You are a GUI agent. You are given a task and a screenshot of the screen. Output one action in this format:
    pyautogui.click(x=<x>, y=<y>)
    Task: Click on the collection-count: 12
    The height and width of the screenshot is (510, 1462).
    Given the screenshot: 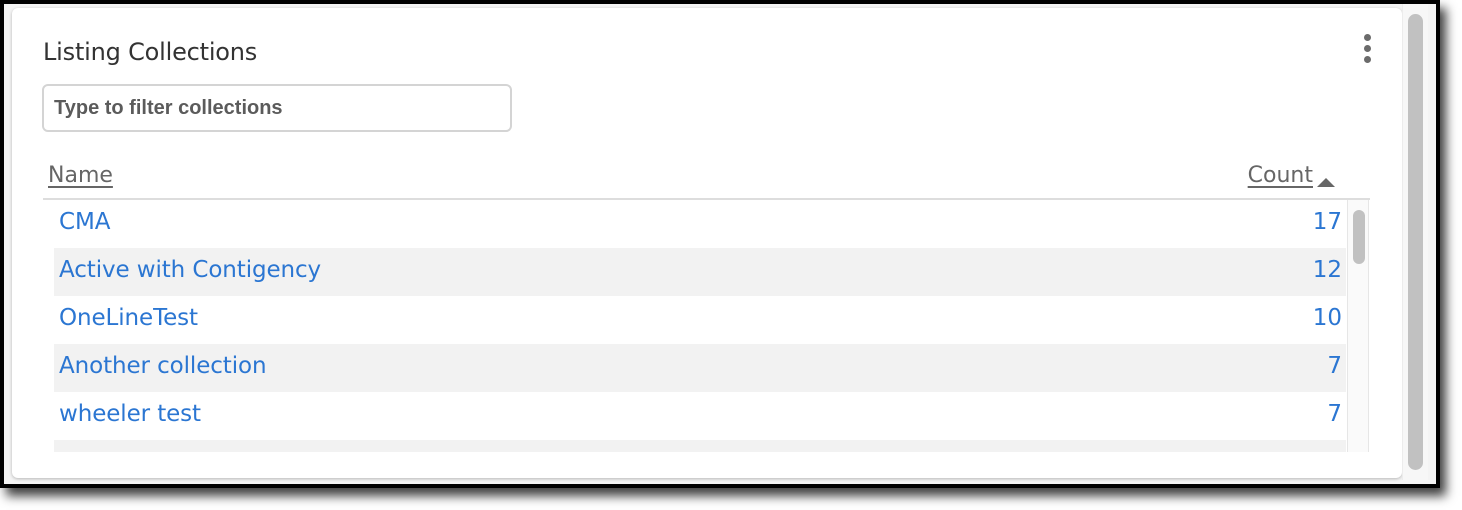 What is the action you would take?
    pyautogui.click(x=1327, y=270)
    